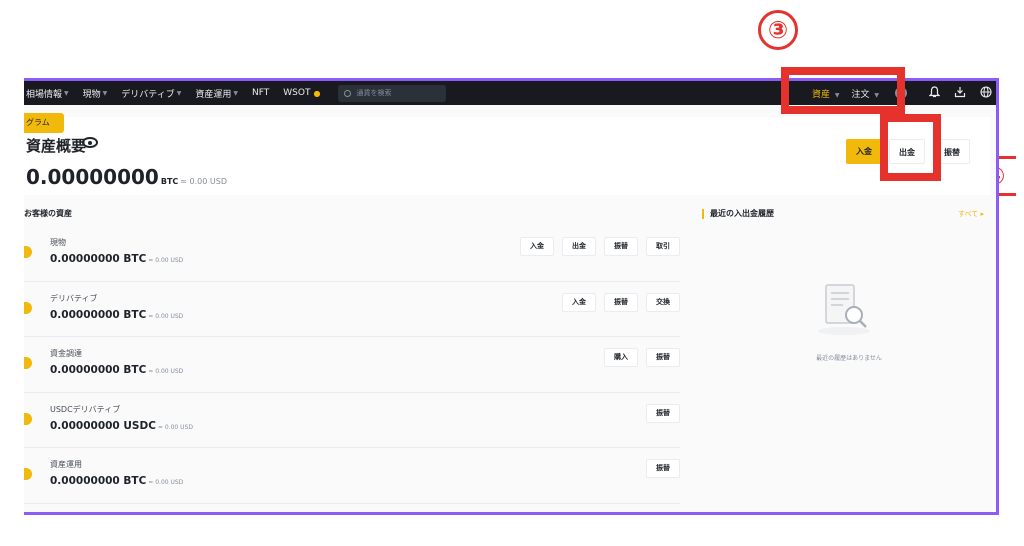  I want to click on nav-item-label: 相場情報, so click(44, 94).